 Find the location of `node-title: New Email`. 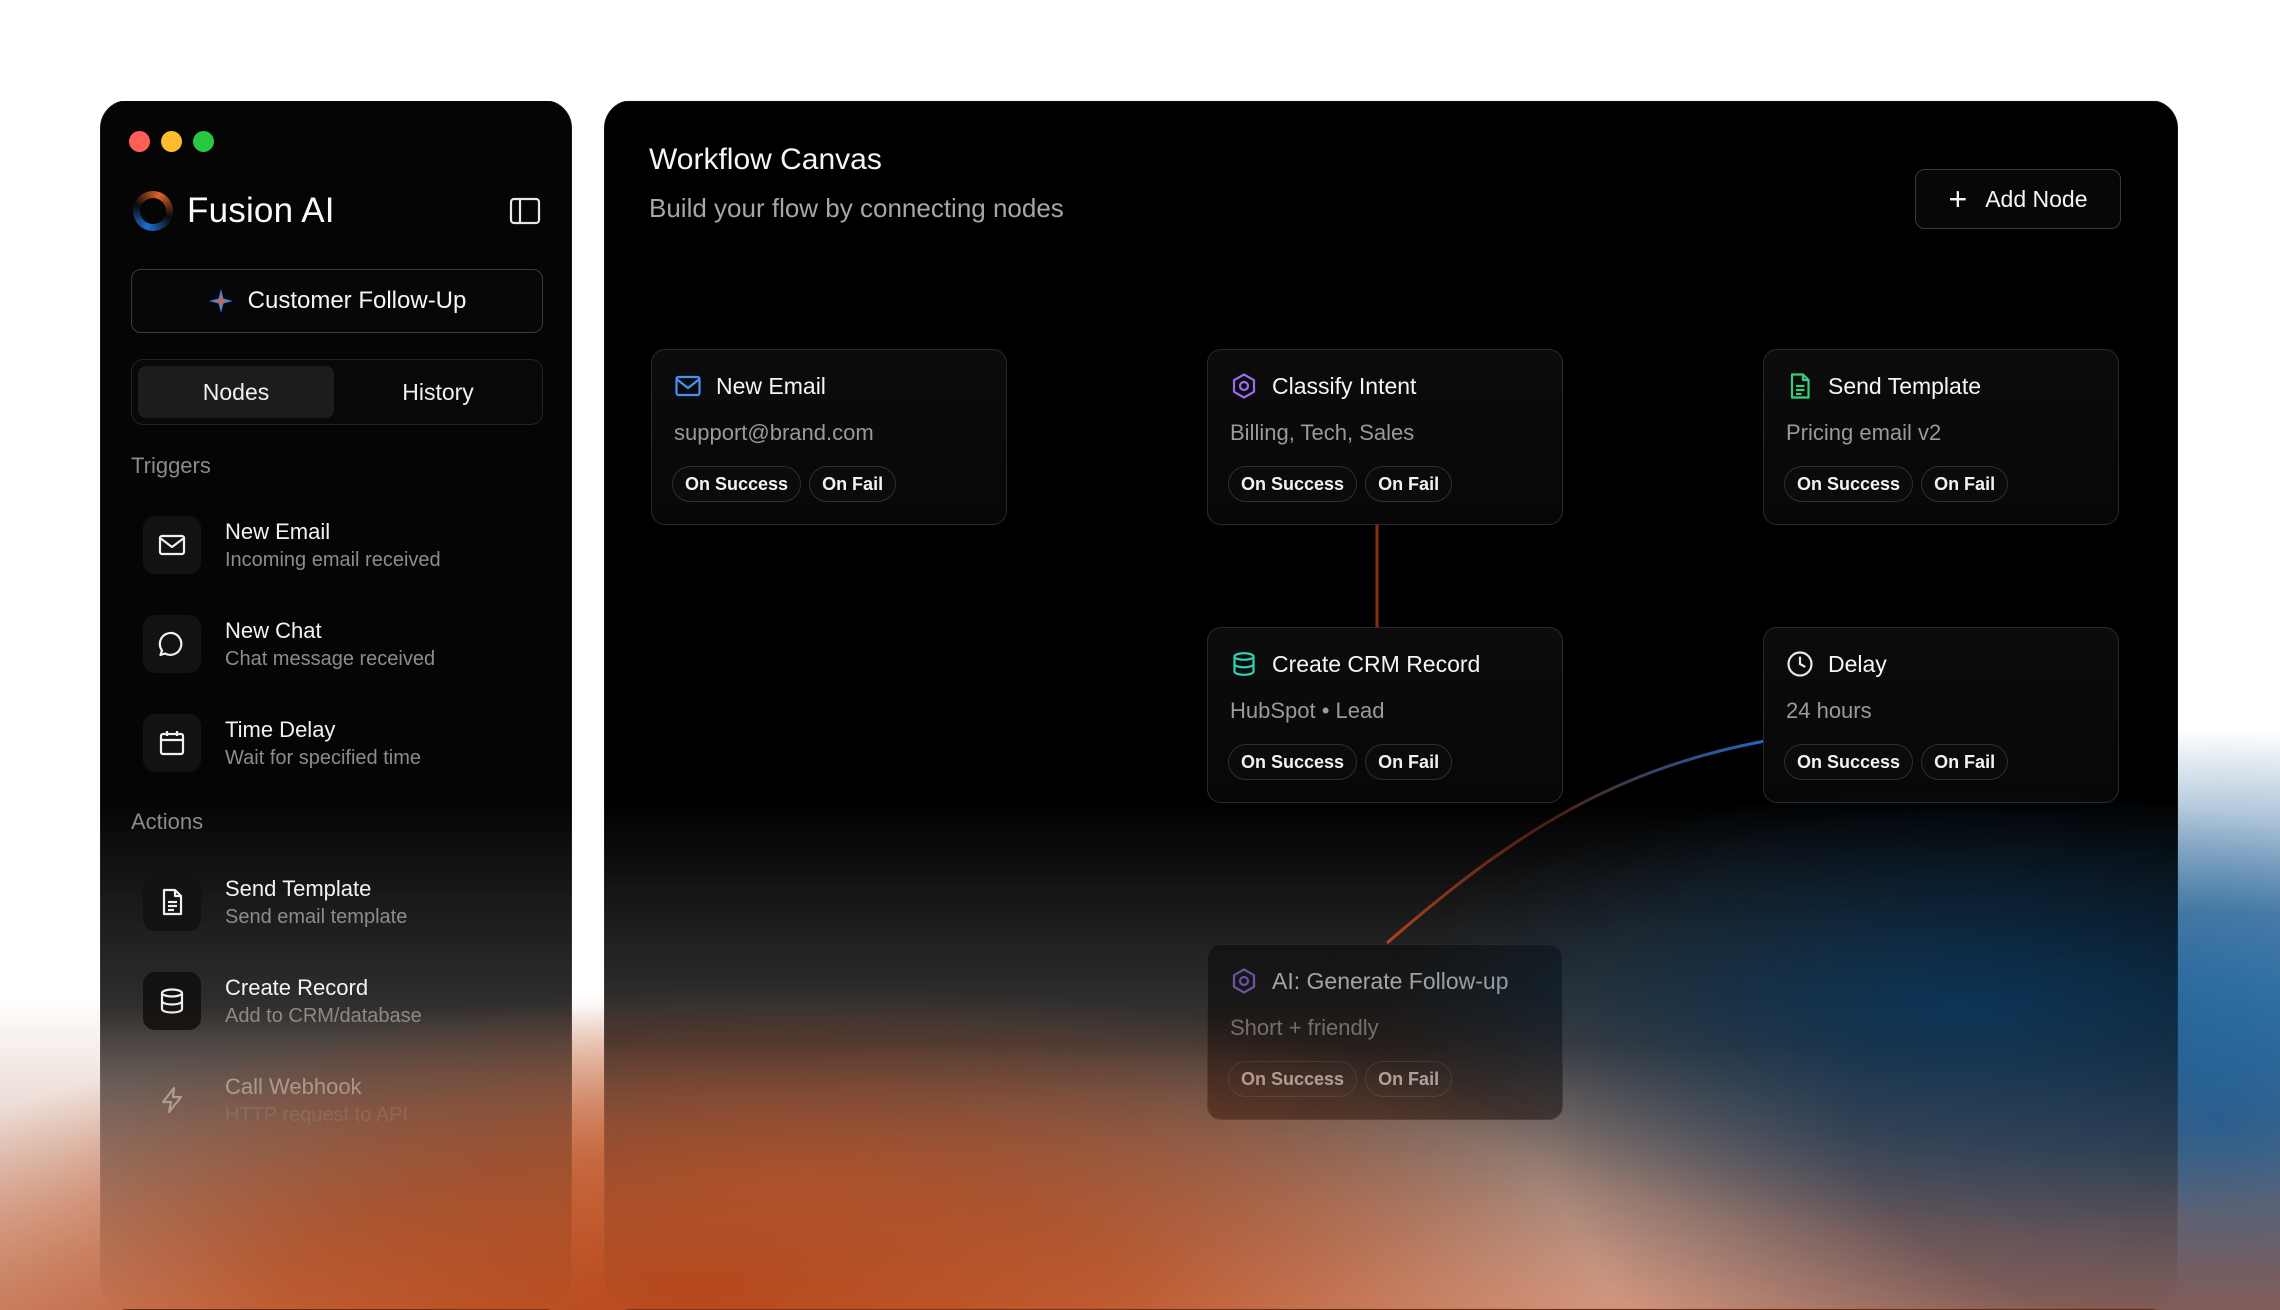

node-title: New Email is located at coordinates (771, 385).